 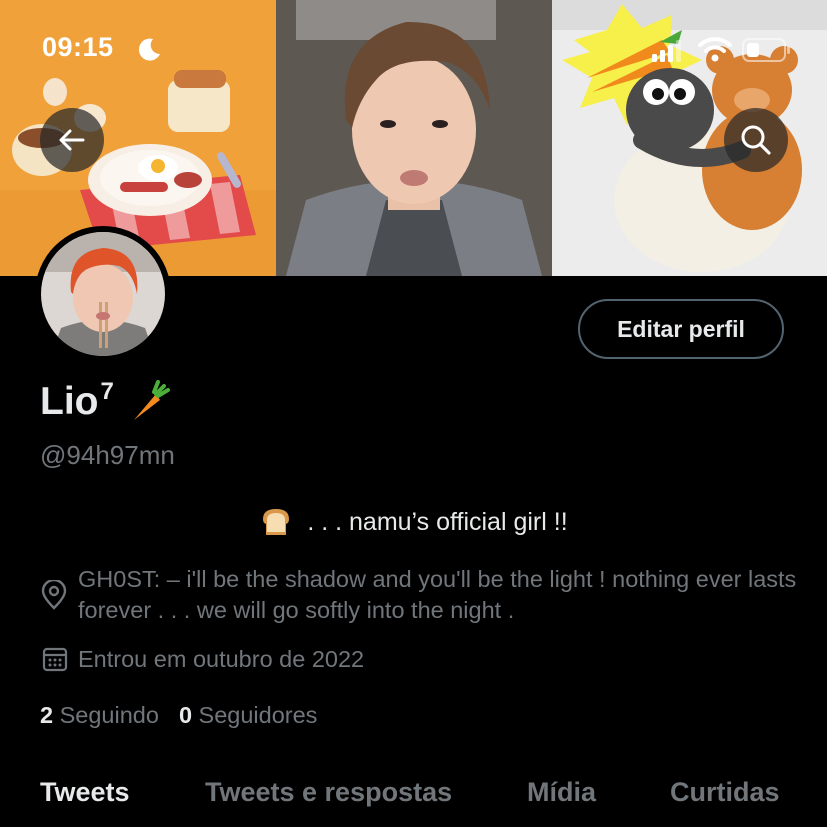 I want to click on arrow-left-icon, so click(x=72, y=140).